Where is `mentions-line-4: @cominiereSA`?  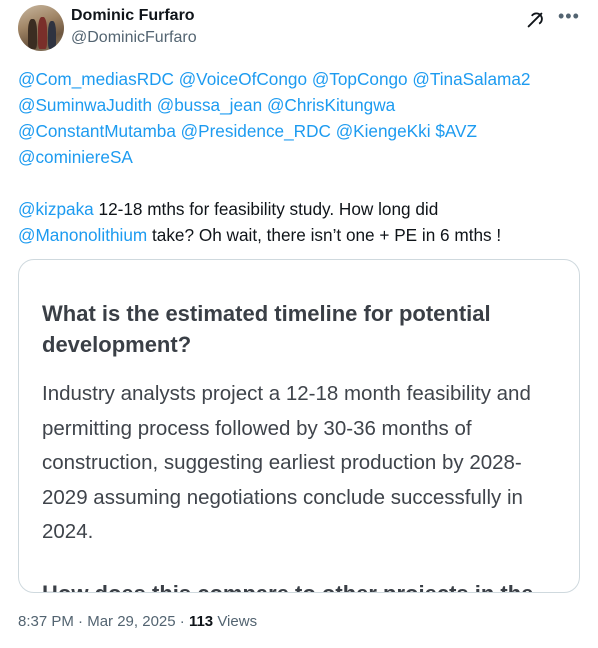
mentions-line-4: @cominiereSA is located at coordinates (300, 157).